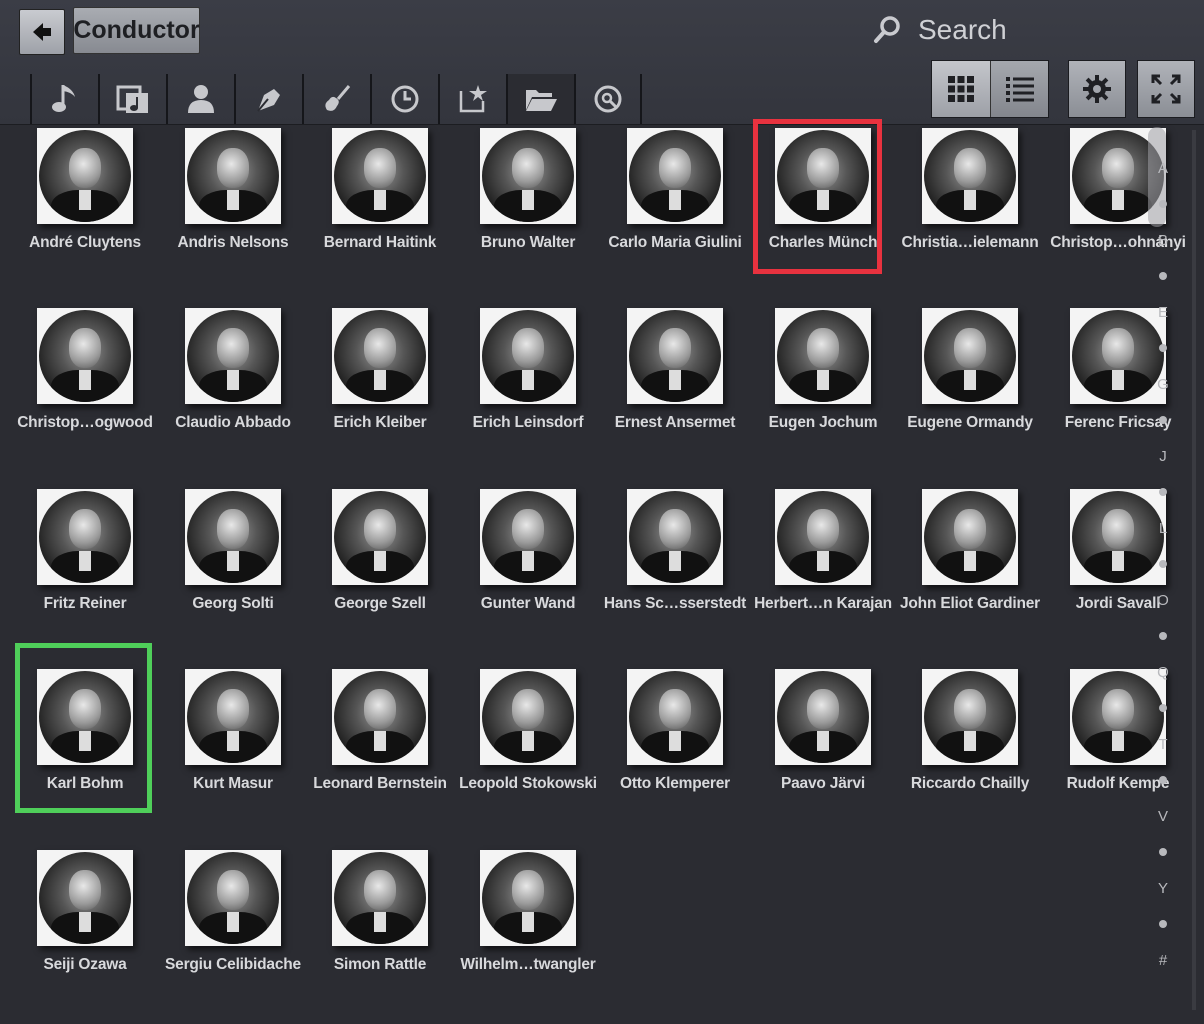 The height and width of the screenshot is (1024, 1204). I want to click on conductor-item: Georg Solti, so click(233, 560).